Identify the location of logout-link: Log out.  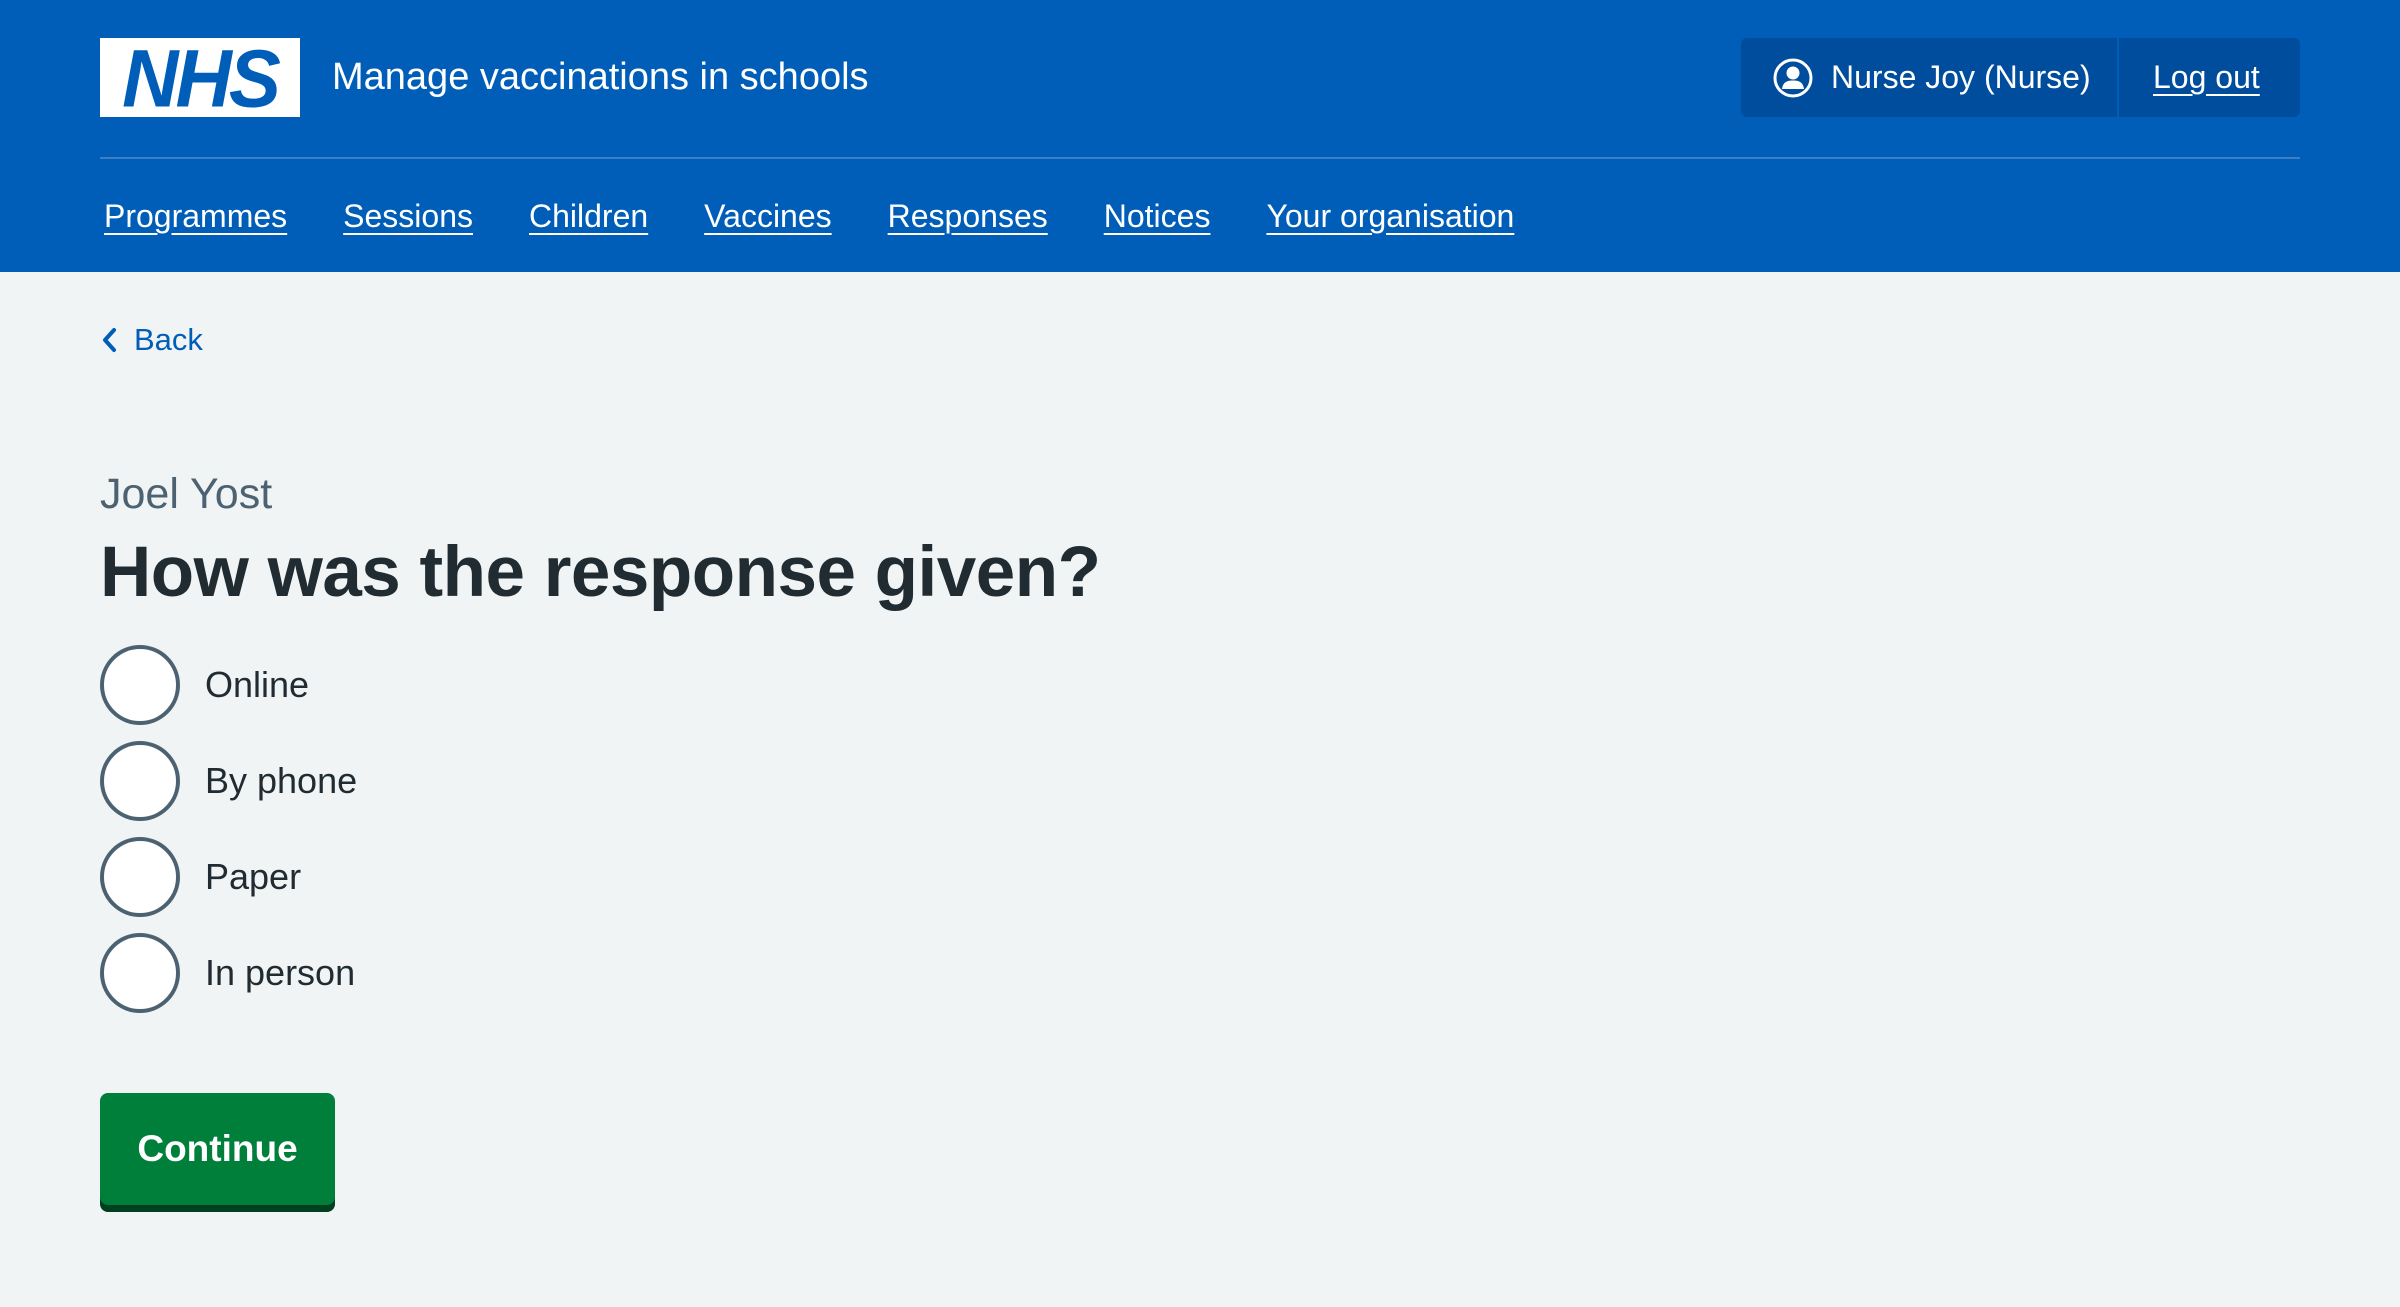
(2206, 77).